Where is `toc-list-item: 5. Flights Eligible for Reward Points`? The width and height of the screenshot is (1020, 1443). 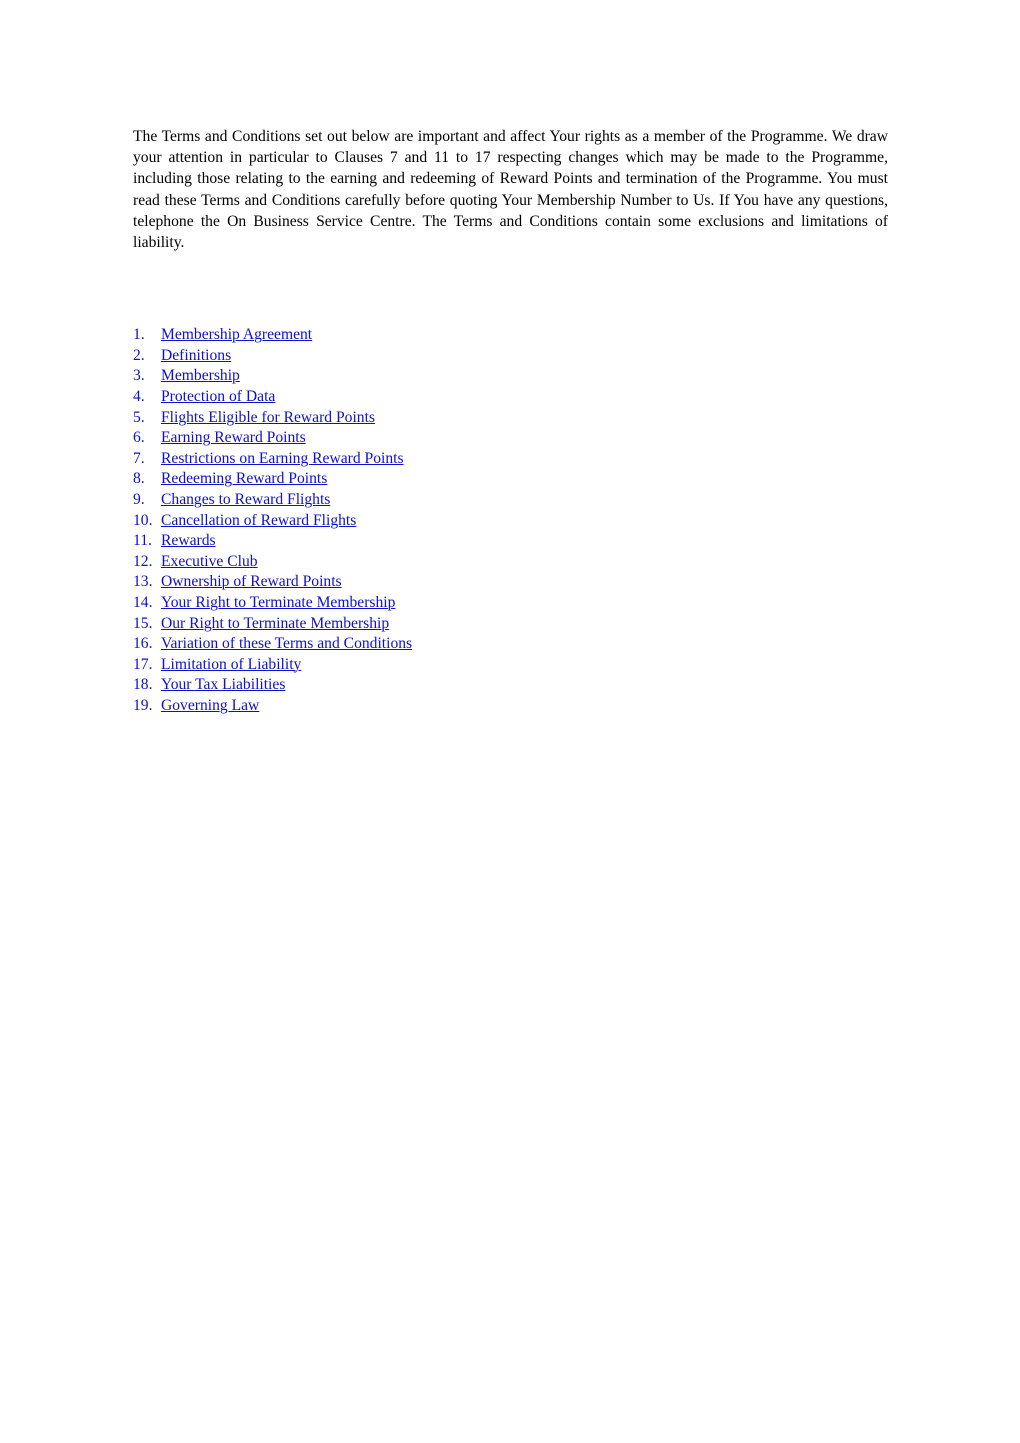 toc-list-item: 5. Flights Eligible for Reward Points is located at coordinates (510, 418).